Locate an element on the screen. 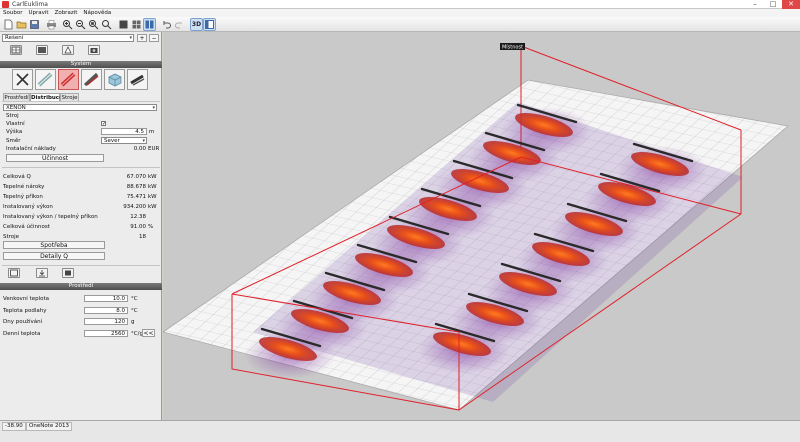 Image resolution: width=800 pixels, height=442 pixels. install-cost-label: Instalační náklady is located at coordinates (31, 149).